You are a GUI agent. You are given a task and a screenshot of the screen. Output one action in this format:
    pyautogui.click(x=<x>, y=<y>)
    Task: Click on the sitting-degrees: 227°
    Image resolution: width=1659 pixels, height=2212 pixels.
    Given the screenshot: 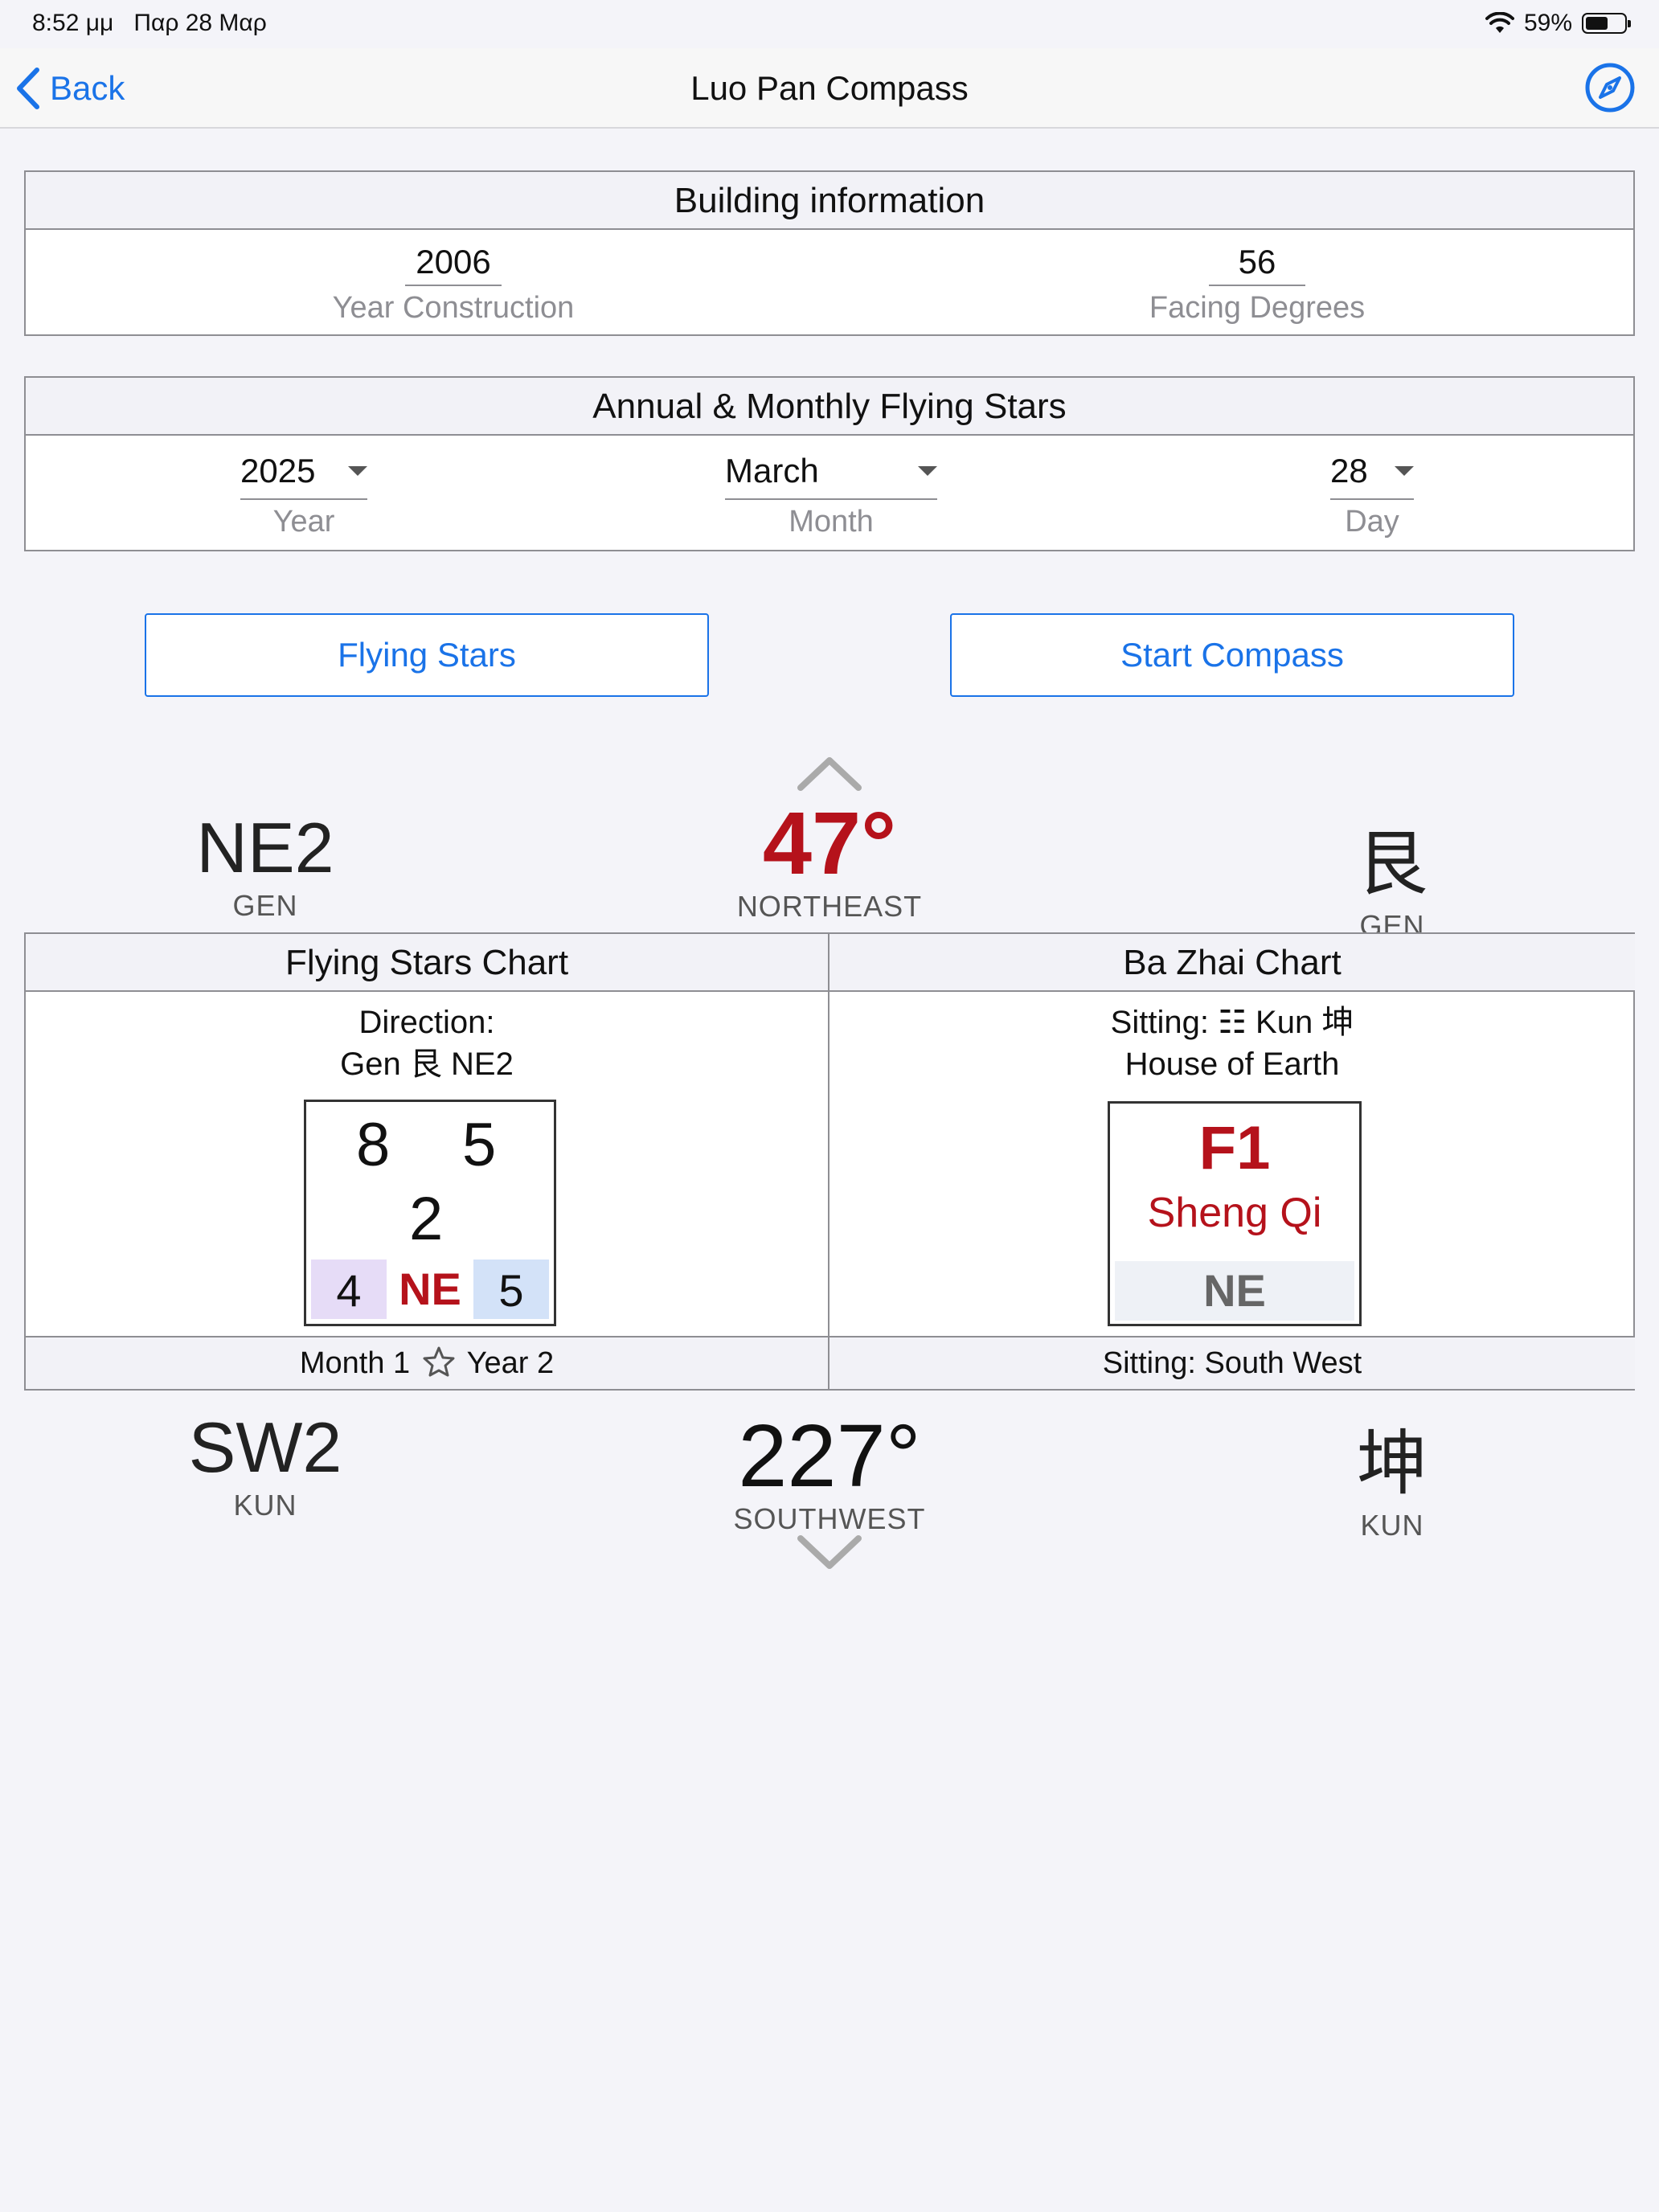 What is the action you would take?
    pyautogui.click(x=829, y=1456)
    